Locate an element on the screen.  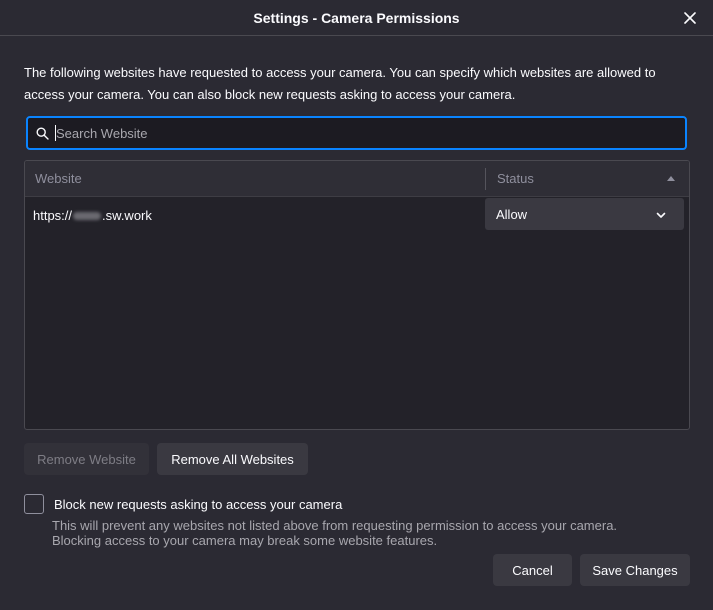
table-header: Website Status is located at coordinates (357, 179).